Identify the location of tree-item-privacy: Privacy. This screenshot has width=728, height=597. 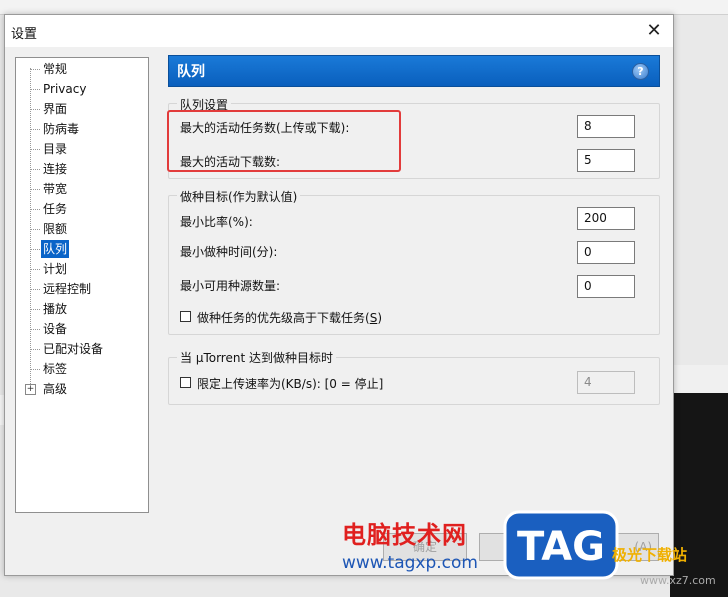
(82, 89).